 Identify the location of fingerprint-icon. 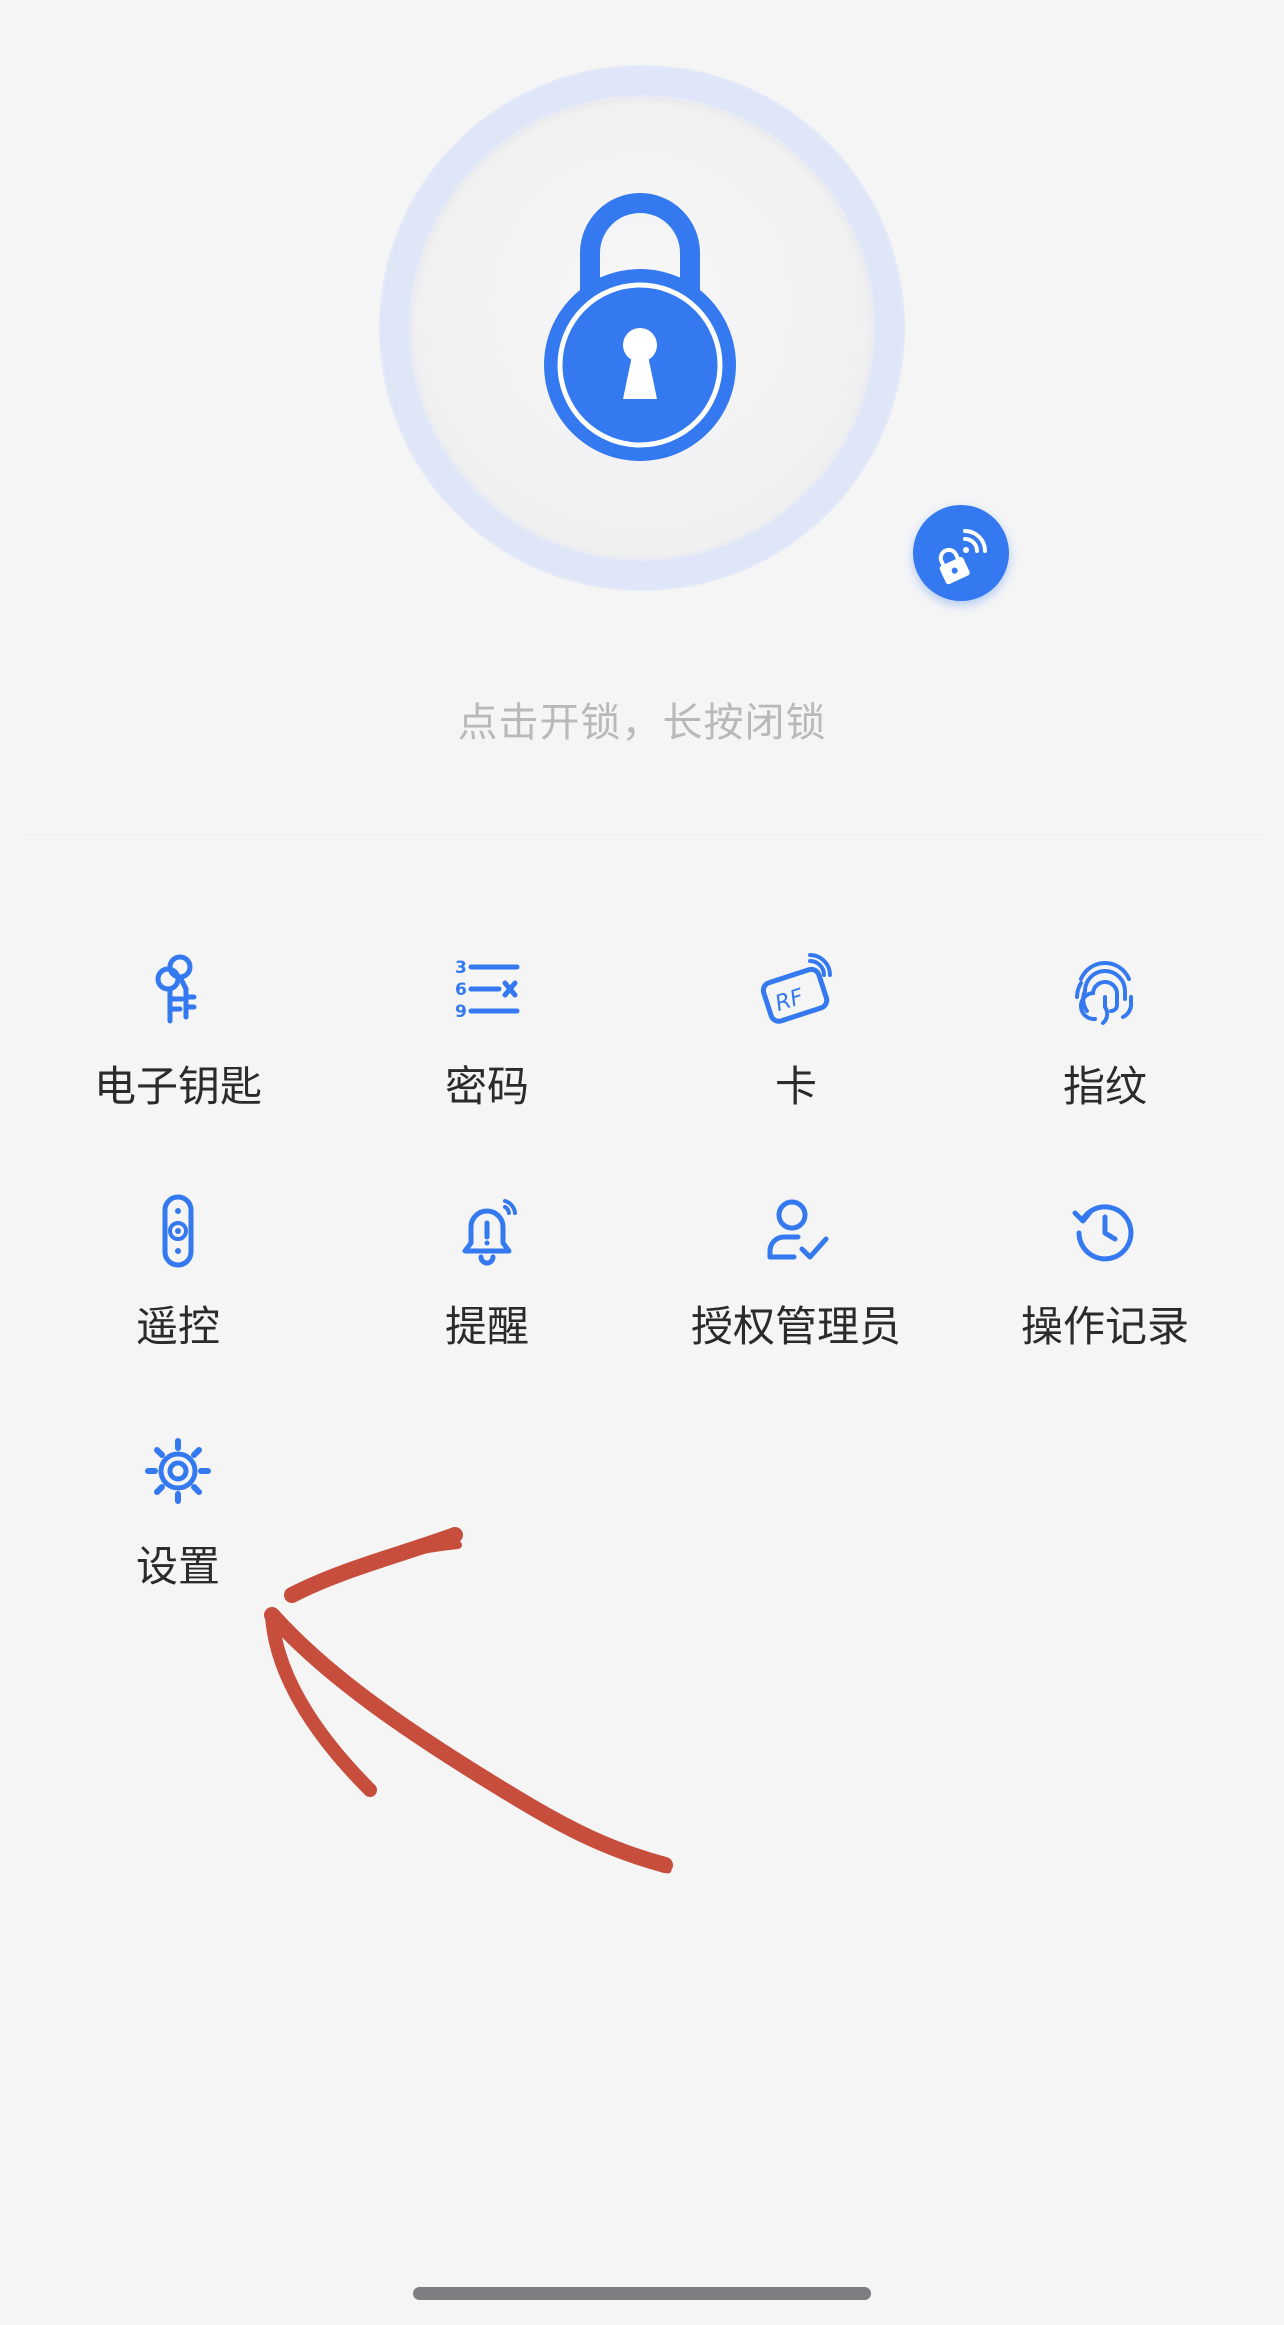
(1104, 993).